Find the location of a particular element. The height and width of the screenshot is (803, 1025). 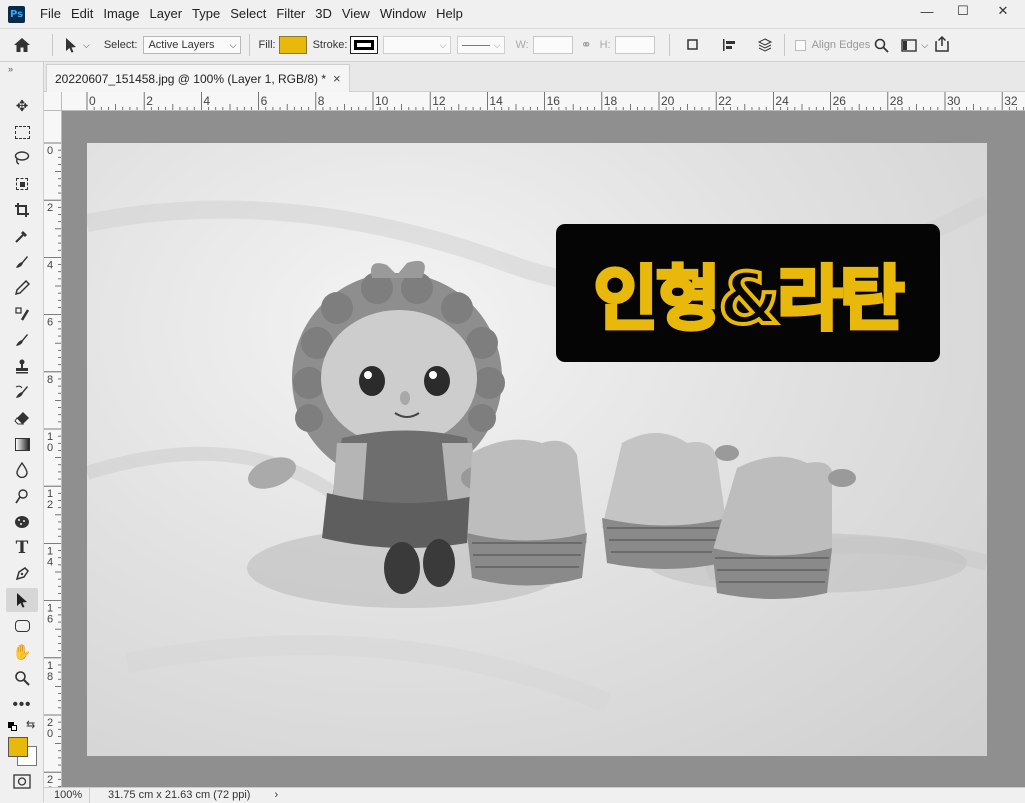

move-tool: ✥ is located at coordinates (22, 106).